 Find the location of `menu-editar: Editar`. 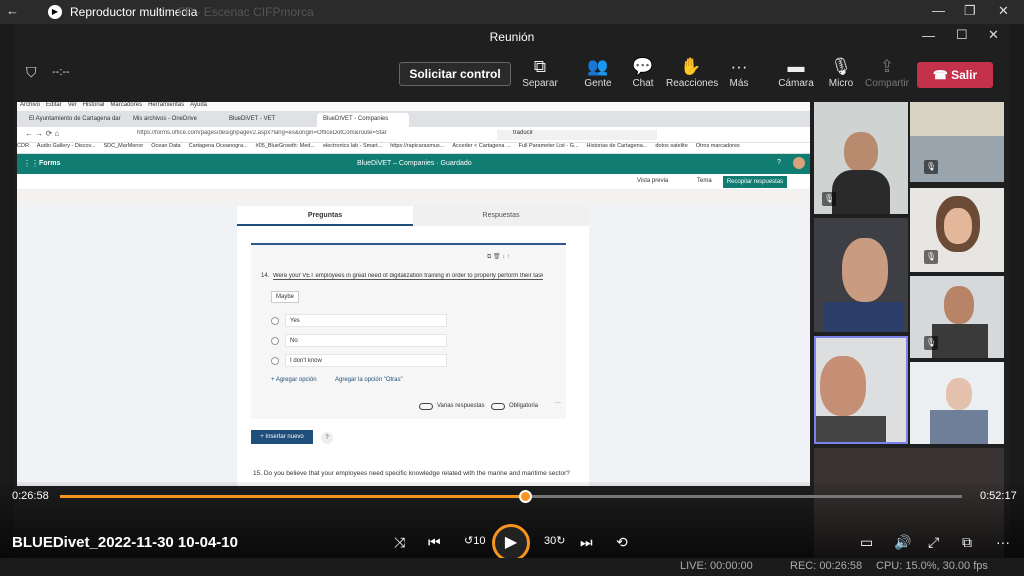

menu-editar: Editar is located at coordinates (54, 105).